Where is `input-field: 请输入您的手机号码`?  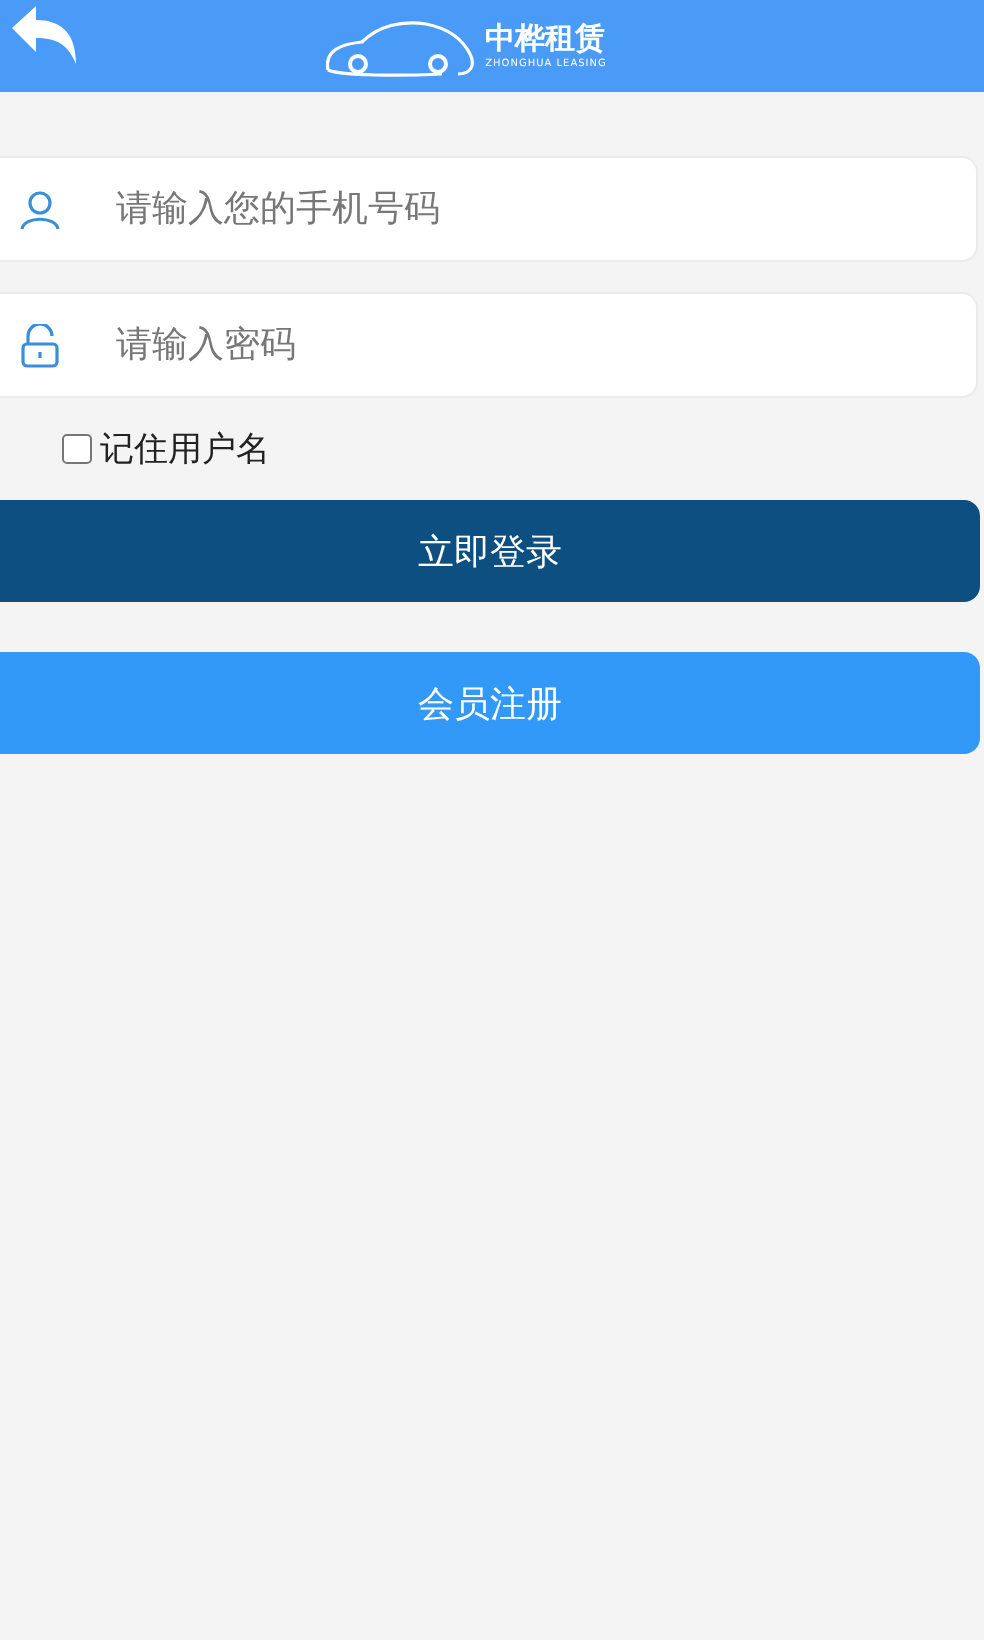 input-field: 请输入您的手机号码 is located at coordinates (489, 209).